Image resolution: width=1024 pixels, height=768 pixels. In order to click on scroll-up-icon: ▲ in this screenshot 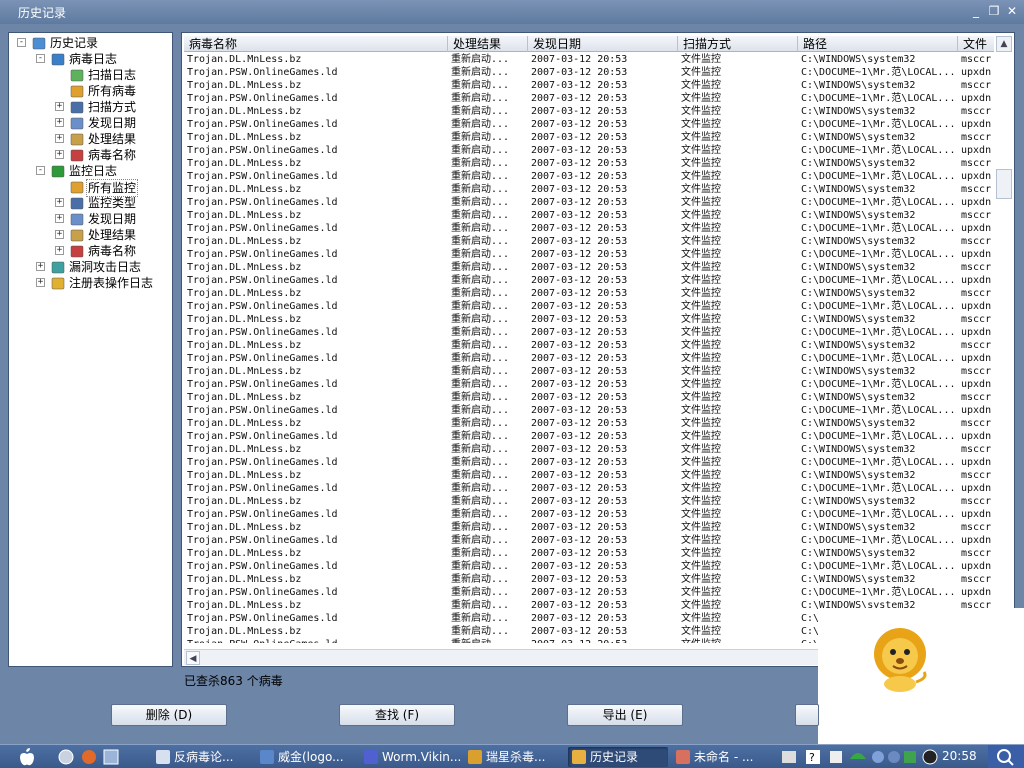, I will do `click(1004, 44)`.